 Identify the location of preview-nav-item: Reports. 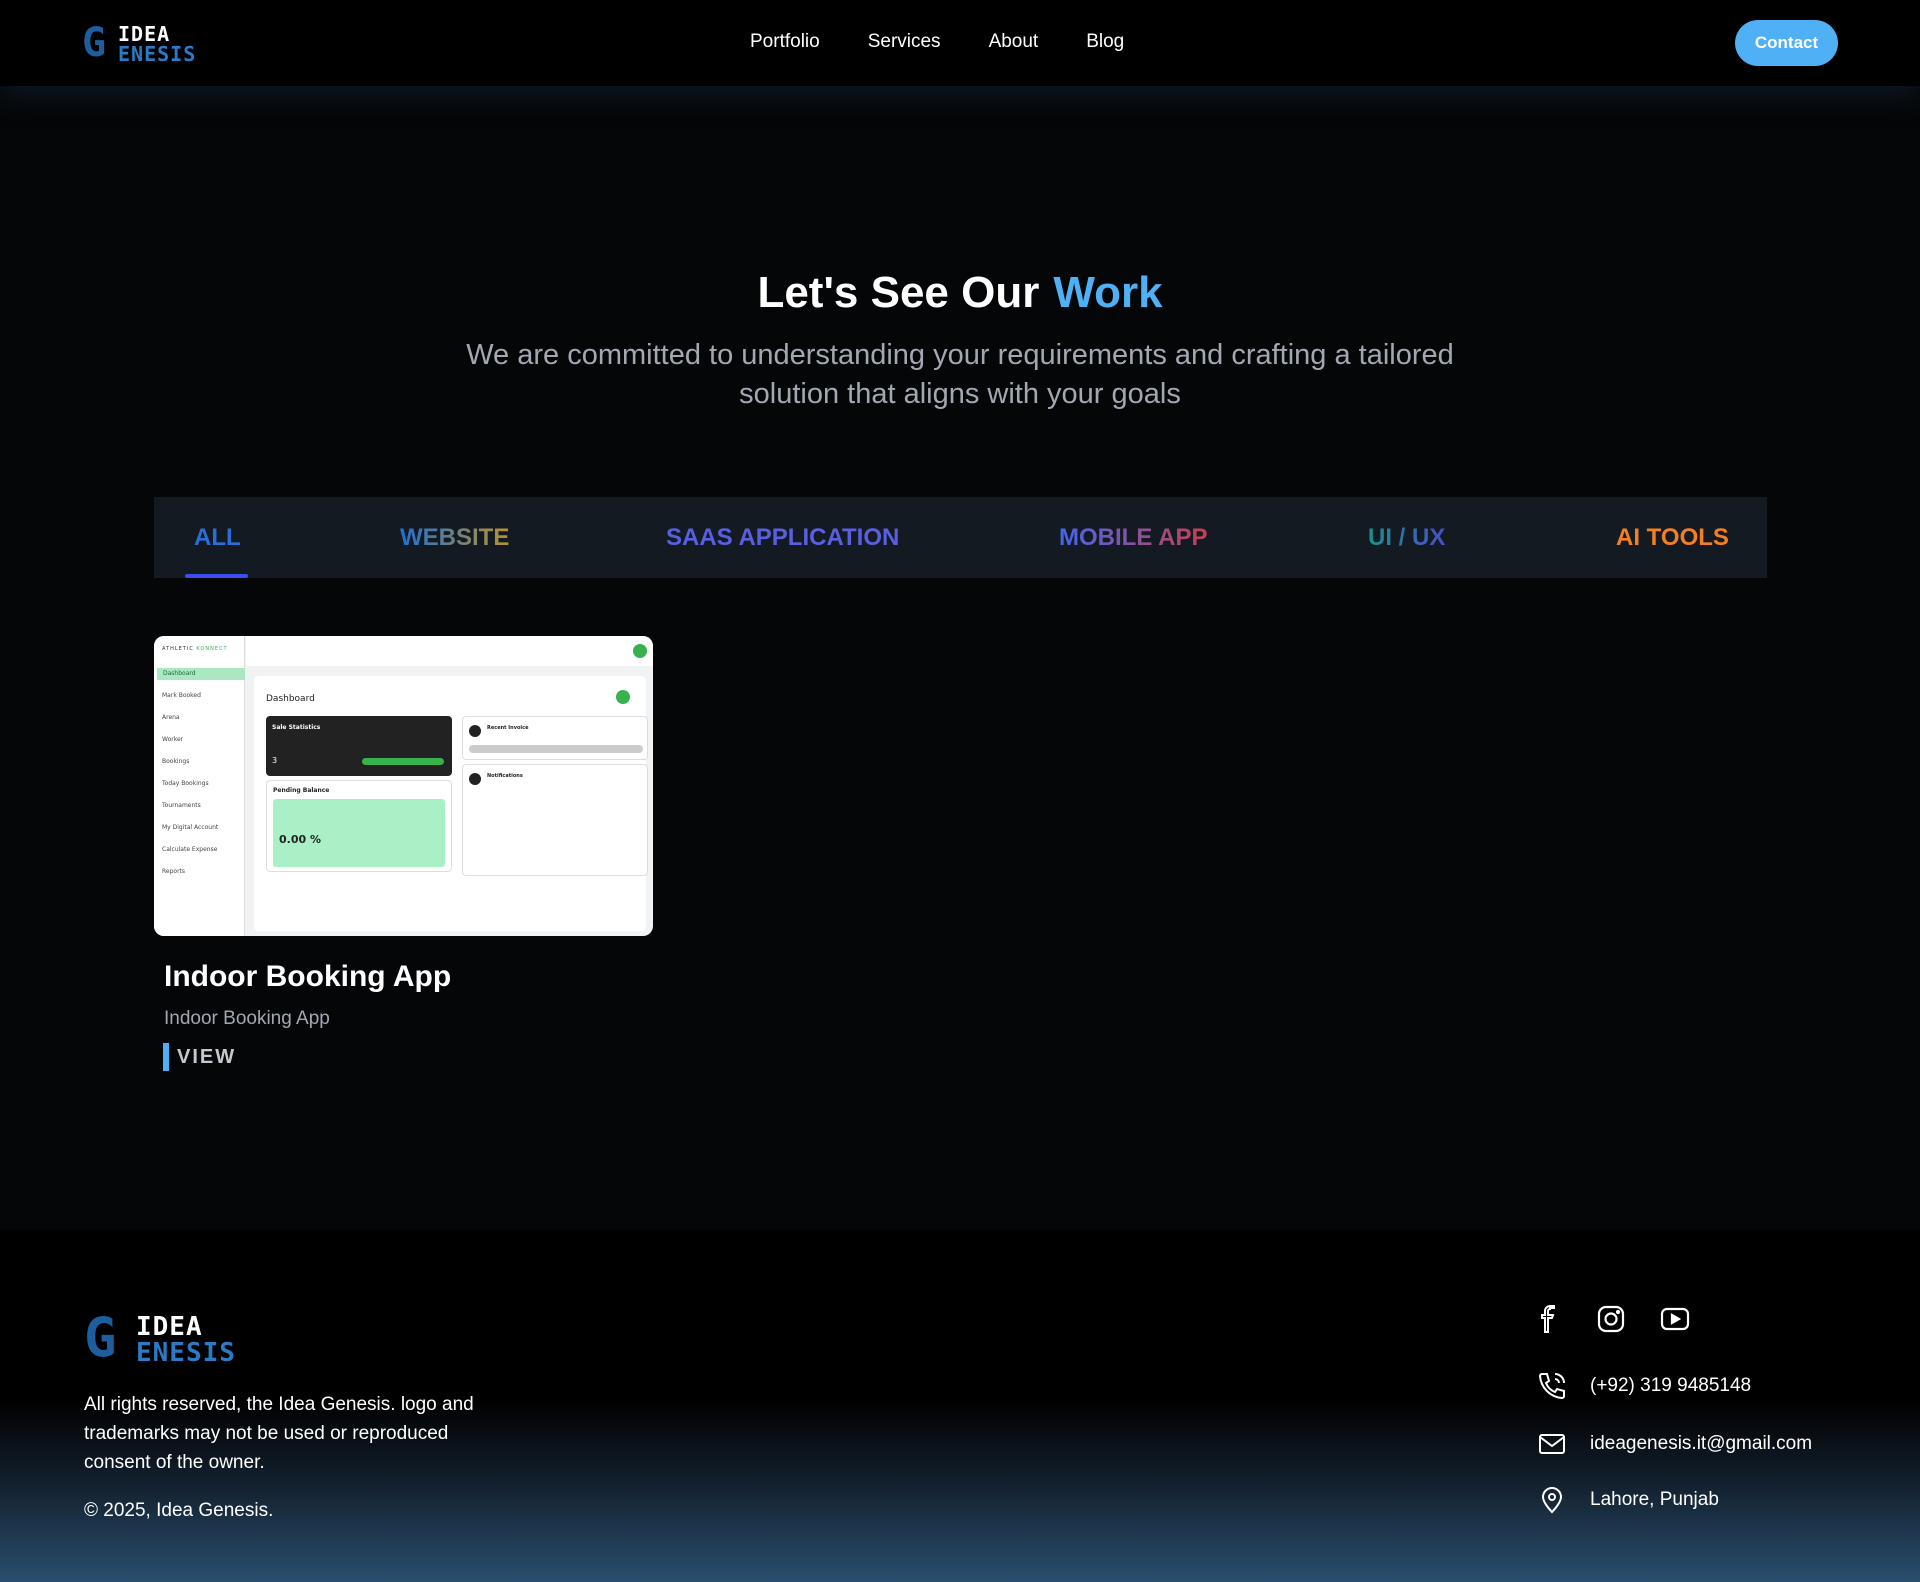
(174, 871).